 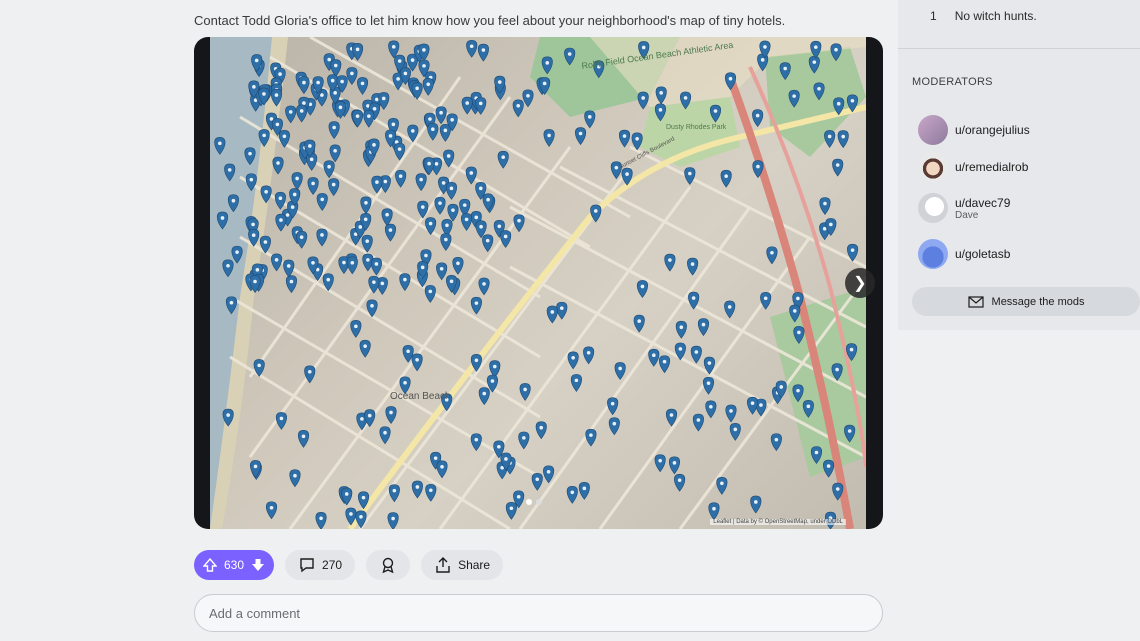 What do you see at coordinates (258, 565) in the screenshot?
I see `arrow-down-icon` at bounding box center [258, 565].